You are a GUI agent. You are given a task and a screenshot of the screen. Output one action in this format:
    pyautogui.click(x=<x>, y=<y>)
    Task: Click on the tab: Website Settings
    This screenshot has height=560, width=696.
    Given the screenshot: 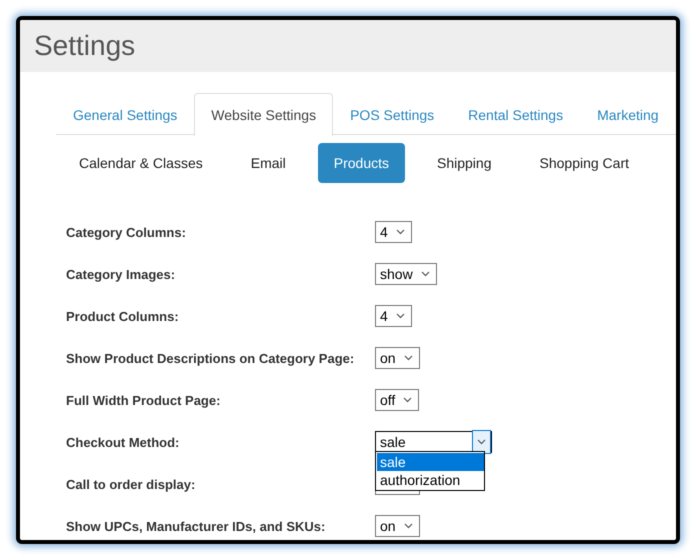 What is the action you would take?
    pyautogui.click(x=264, y=114)
    